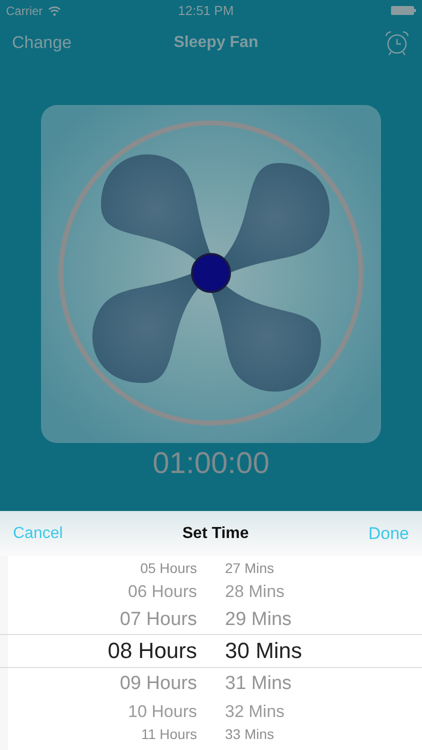  What do you see at coordinates (149, 683) in the screenshot?
I see `hours-option: 09 Hours` at bounding box center [149, 683].